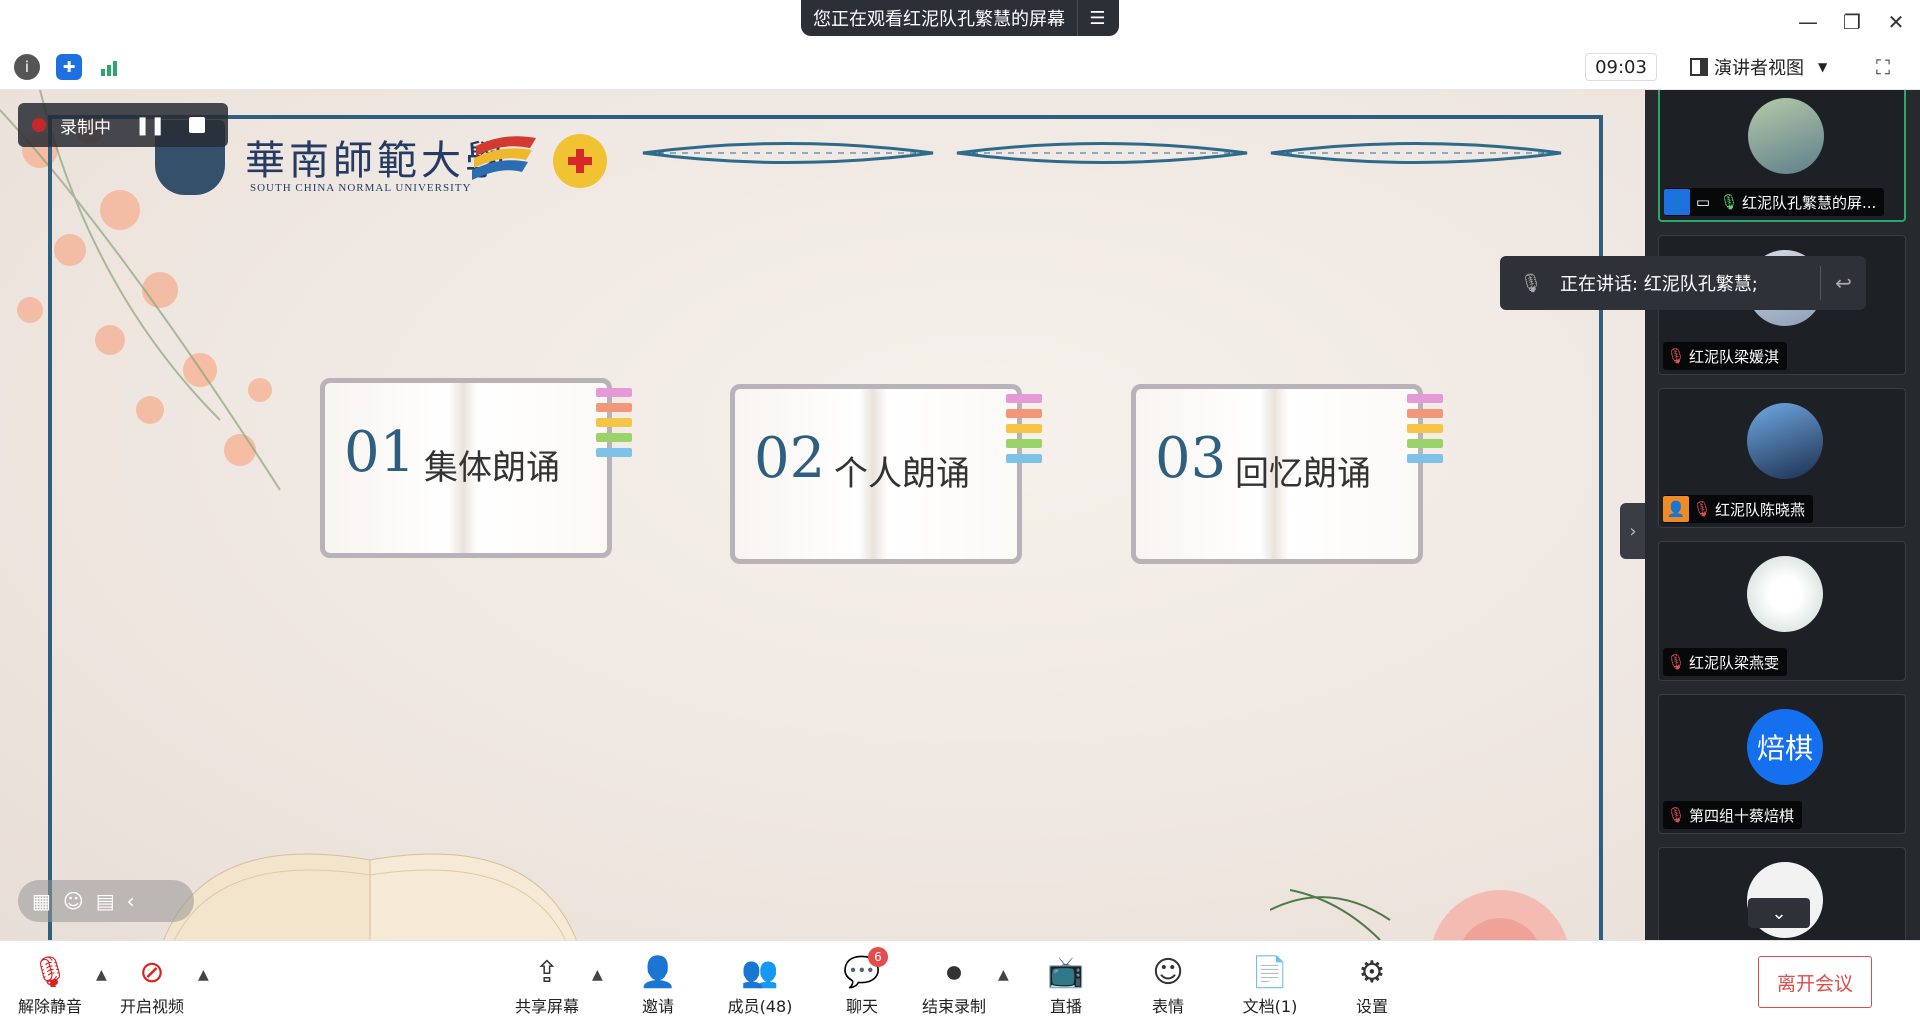 The width and height of the screenshot is (1920, 1024). What do you see at coordinates (1896, 22) in the screenshot?
I see `close-icon: ✕` at bounding box center [1896, 22].